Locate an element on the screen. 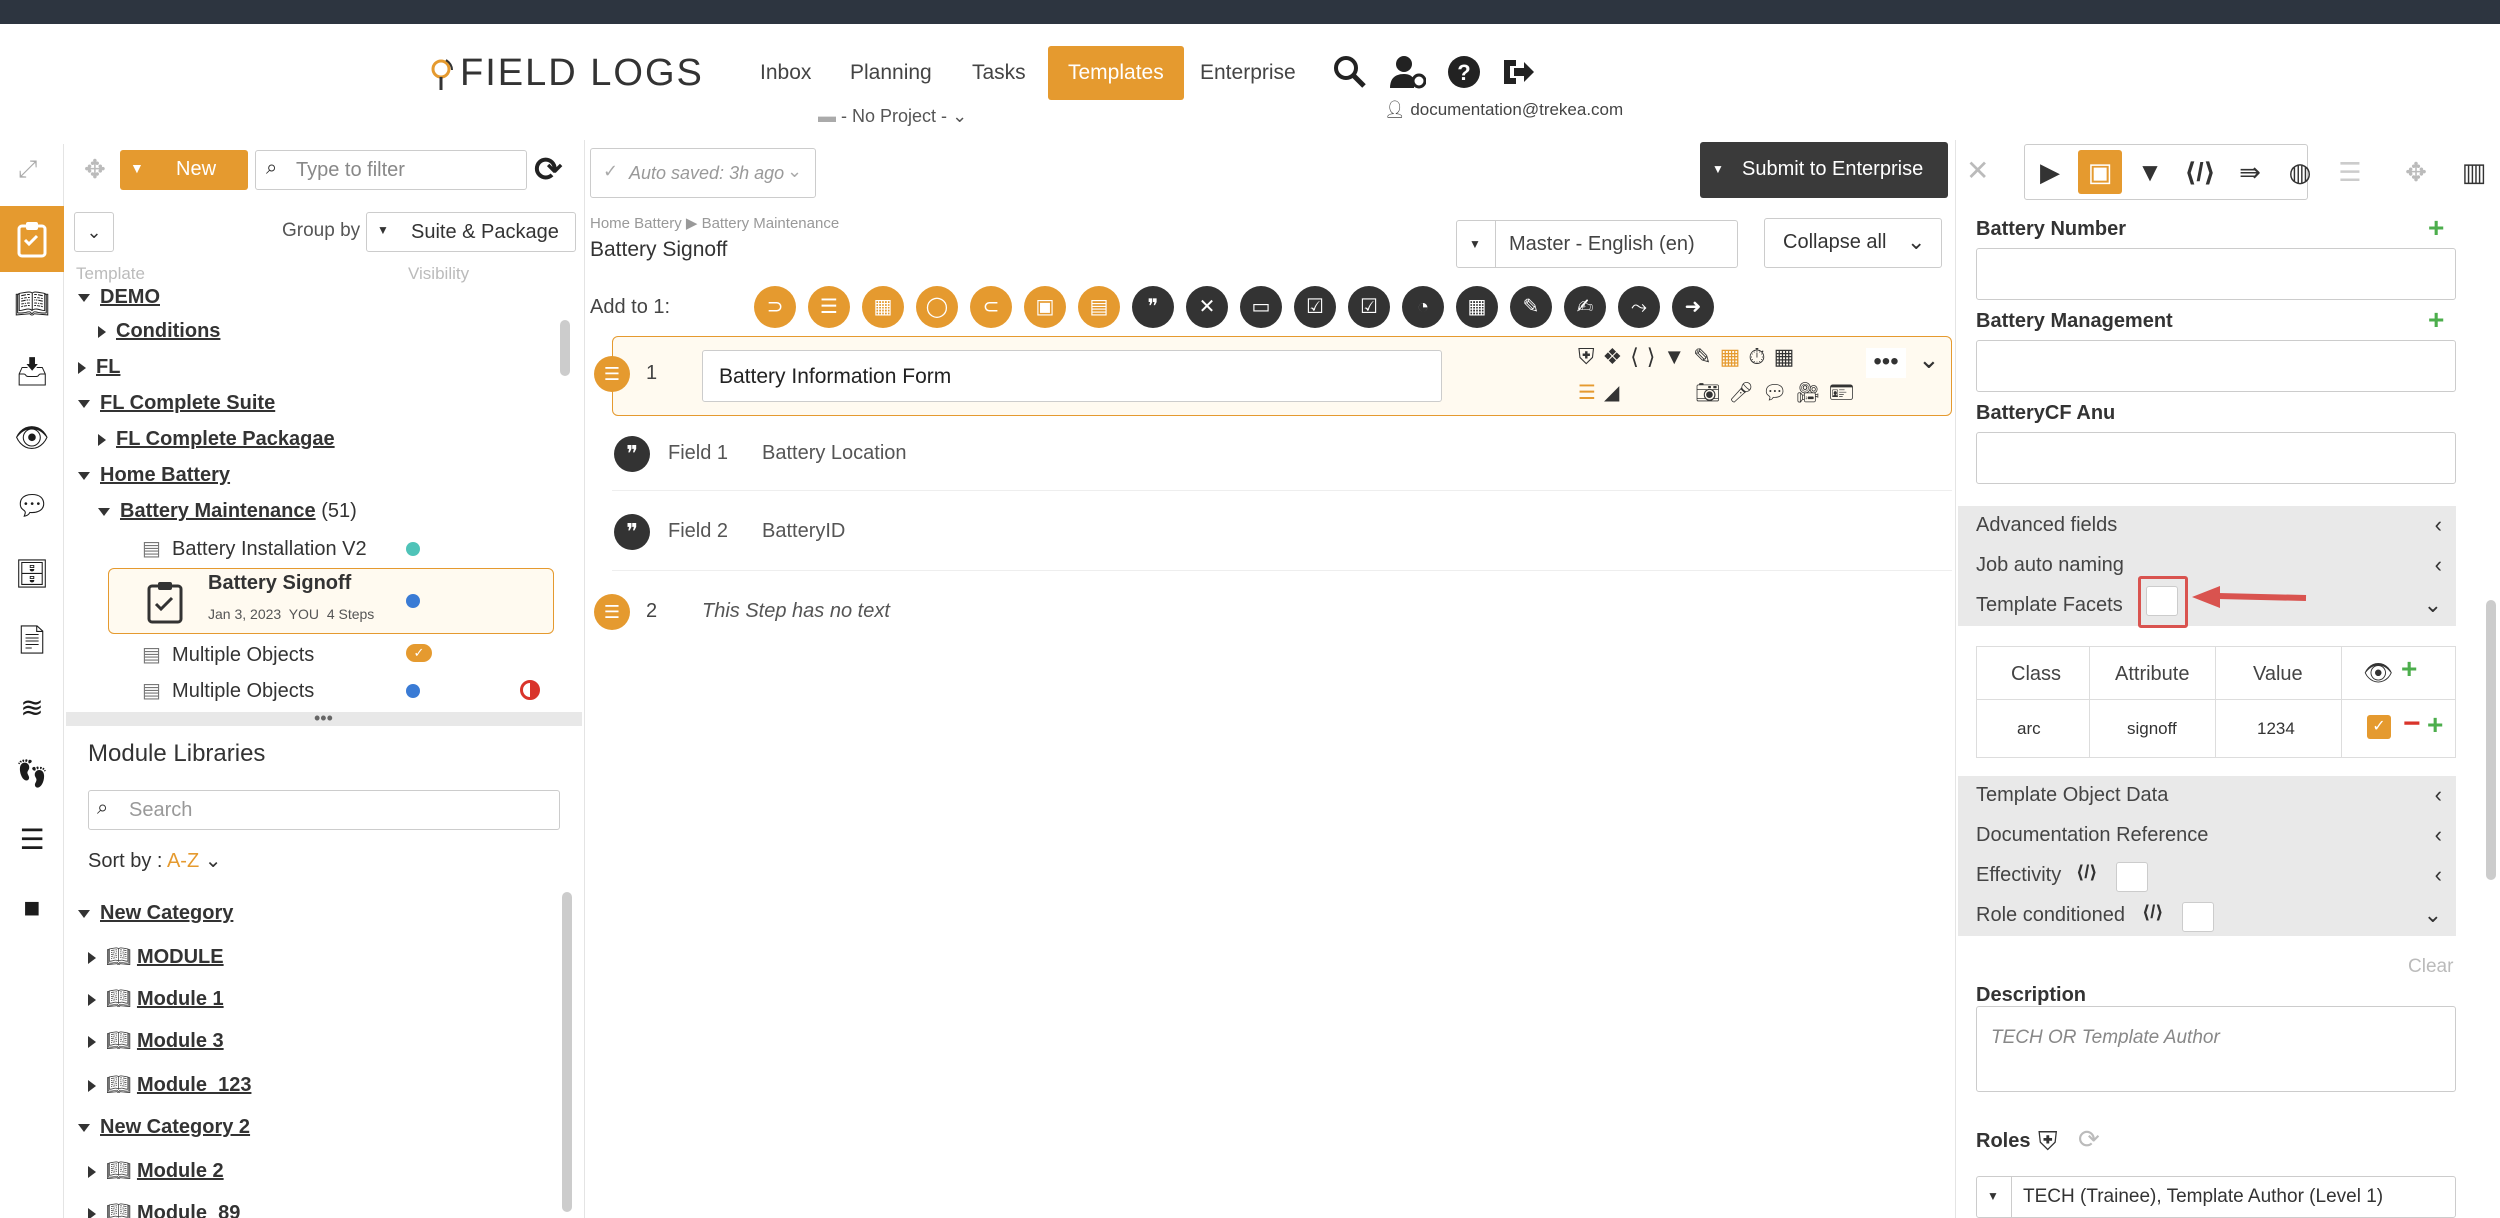 Image resolution: width=2500 pixels, height=1218 pixels. breadcrumb-battery-maintenance: Battery Maintenance is located at coordinates (771, 223).